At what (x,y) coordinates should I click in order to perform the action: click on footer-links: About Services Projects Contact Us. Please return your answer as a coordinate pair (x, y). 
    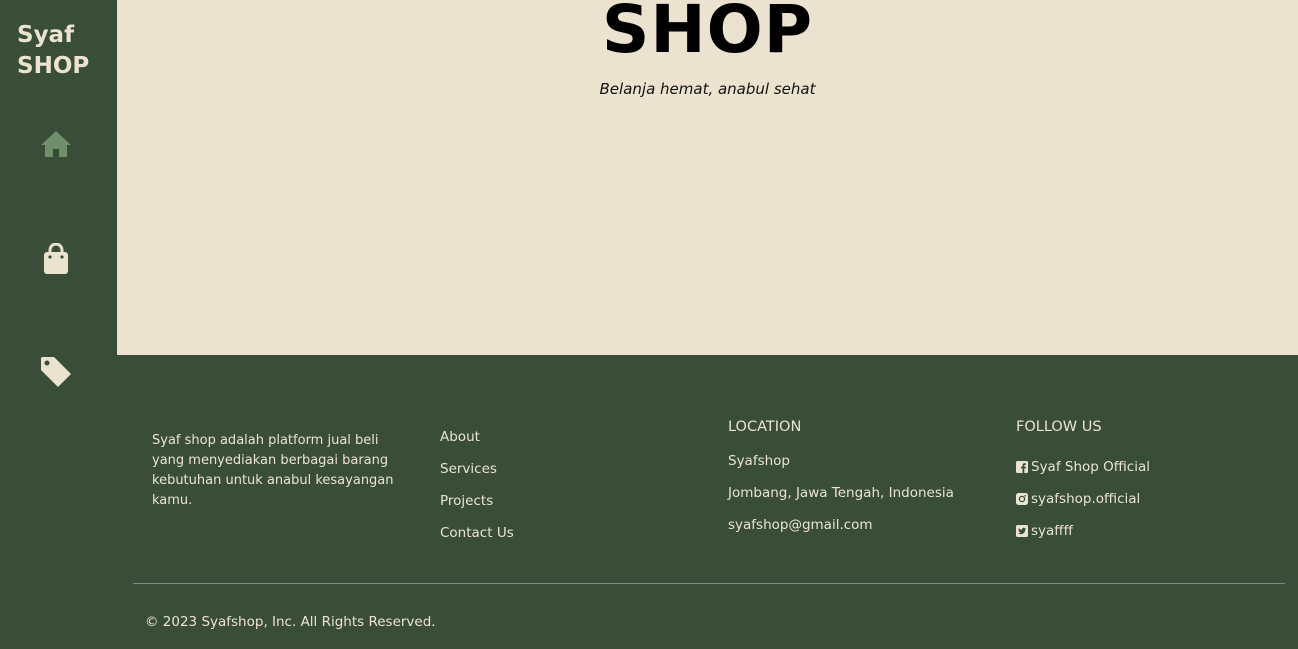
    Looking at the image, I should click on (477, 491).